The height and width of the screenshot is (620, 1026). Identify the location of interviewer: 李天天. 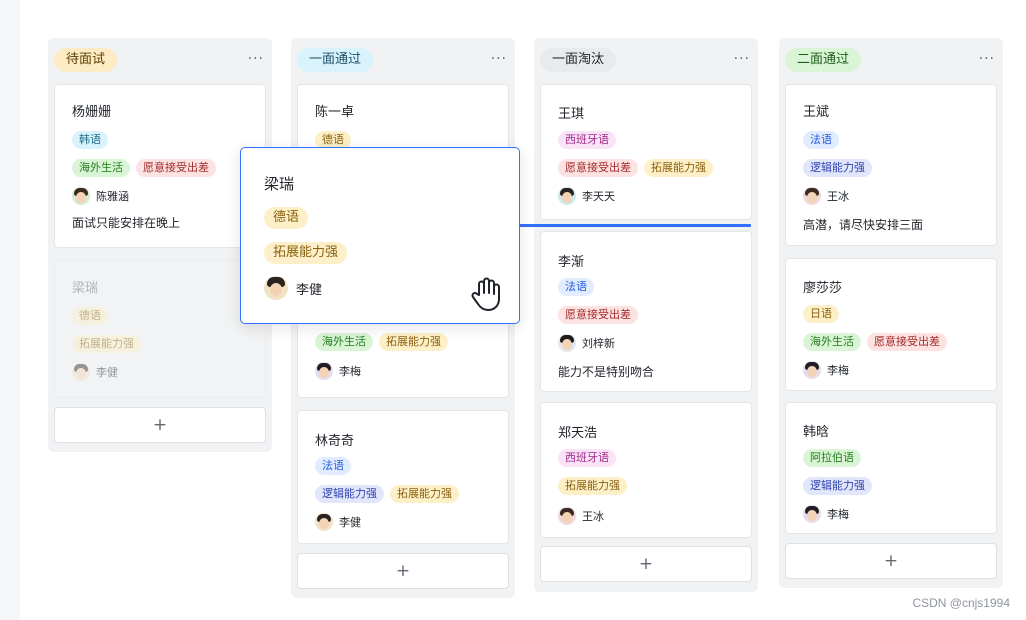
(586, 196).